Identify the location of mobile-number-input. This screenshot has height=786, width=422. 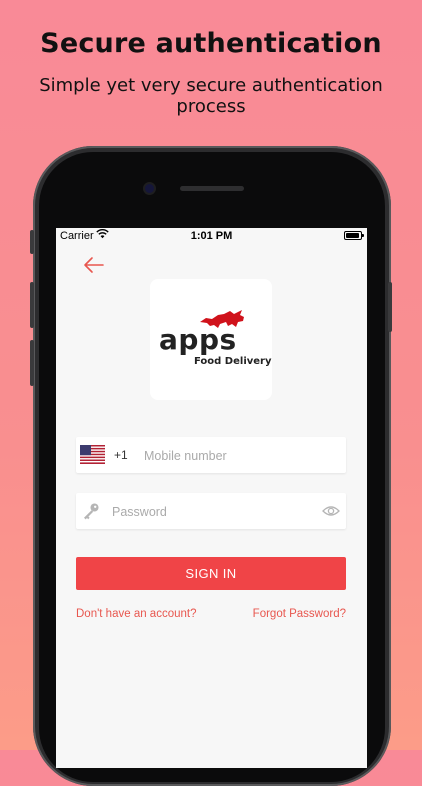
(242, 456).